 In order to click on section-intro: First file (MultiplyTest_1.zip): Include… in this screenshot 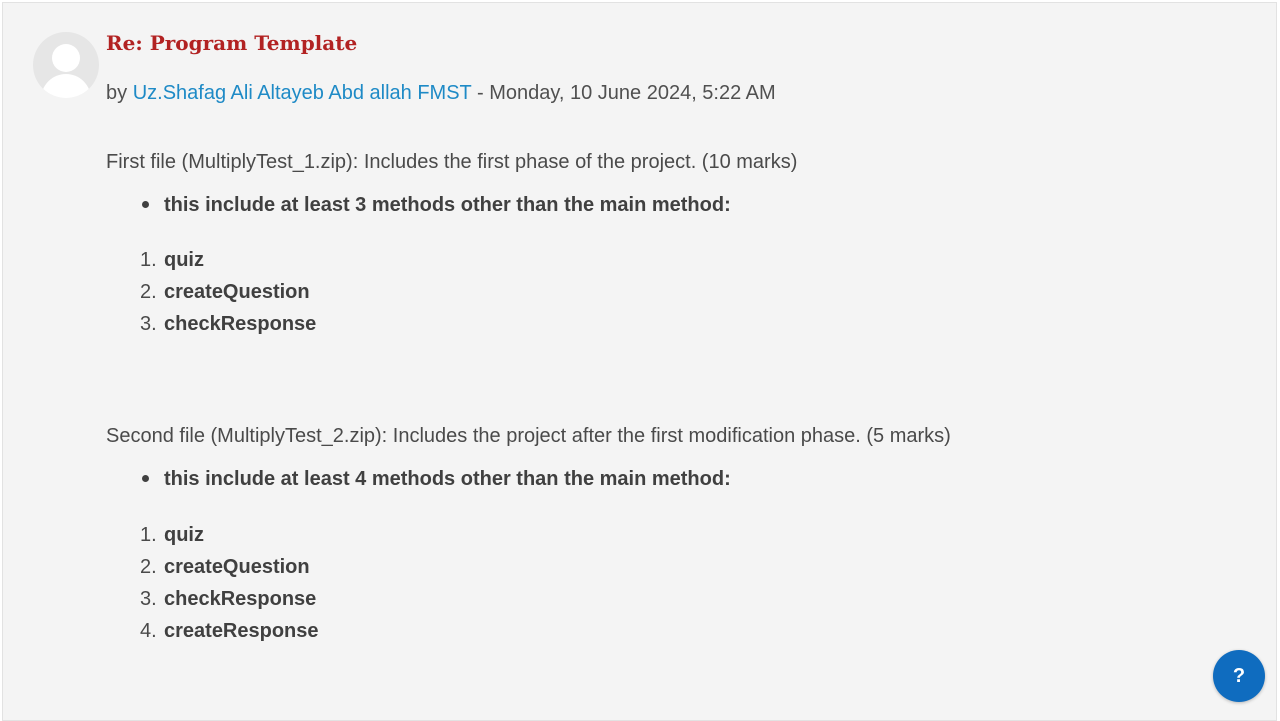, I will do `click(452, 162)`.